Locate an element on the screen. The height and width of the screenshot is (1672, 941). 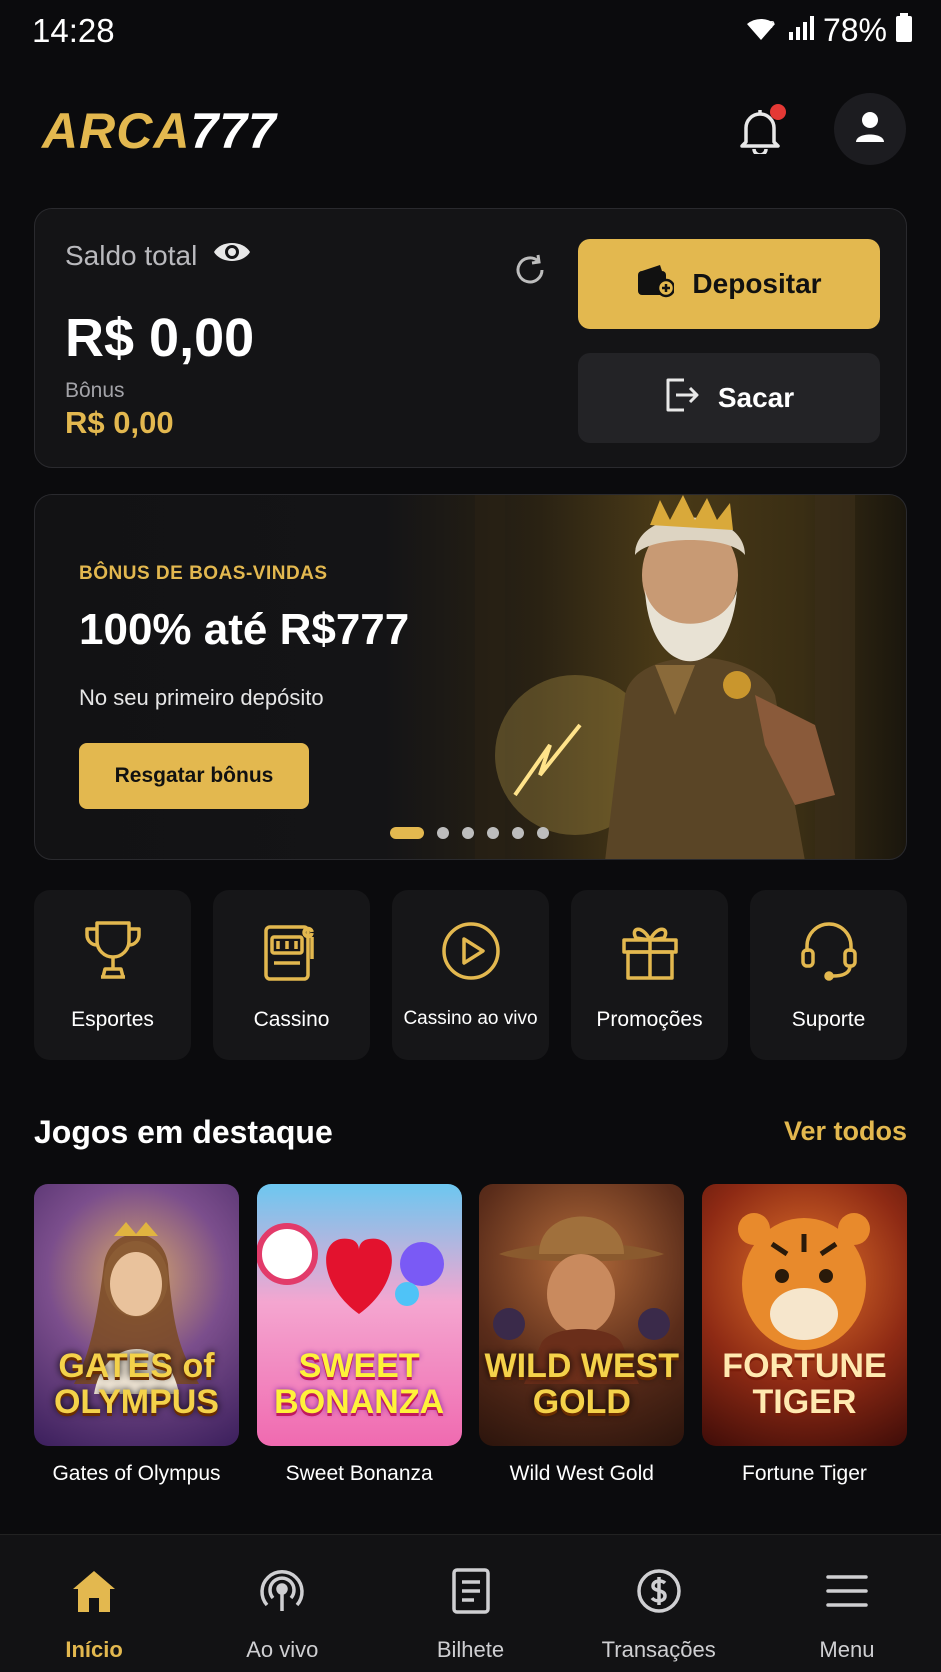
promo-subtitle: No seu primeiro depósito is located at coordinates (201, 697).